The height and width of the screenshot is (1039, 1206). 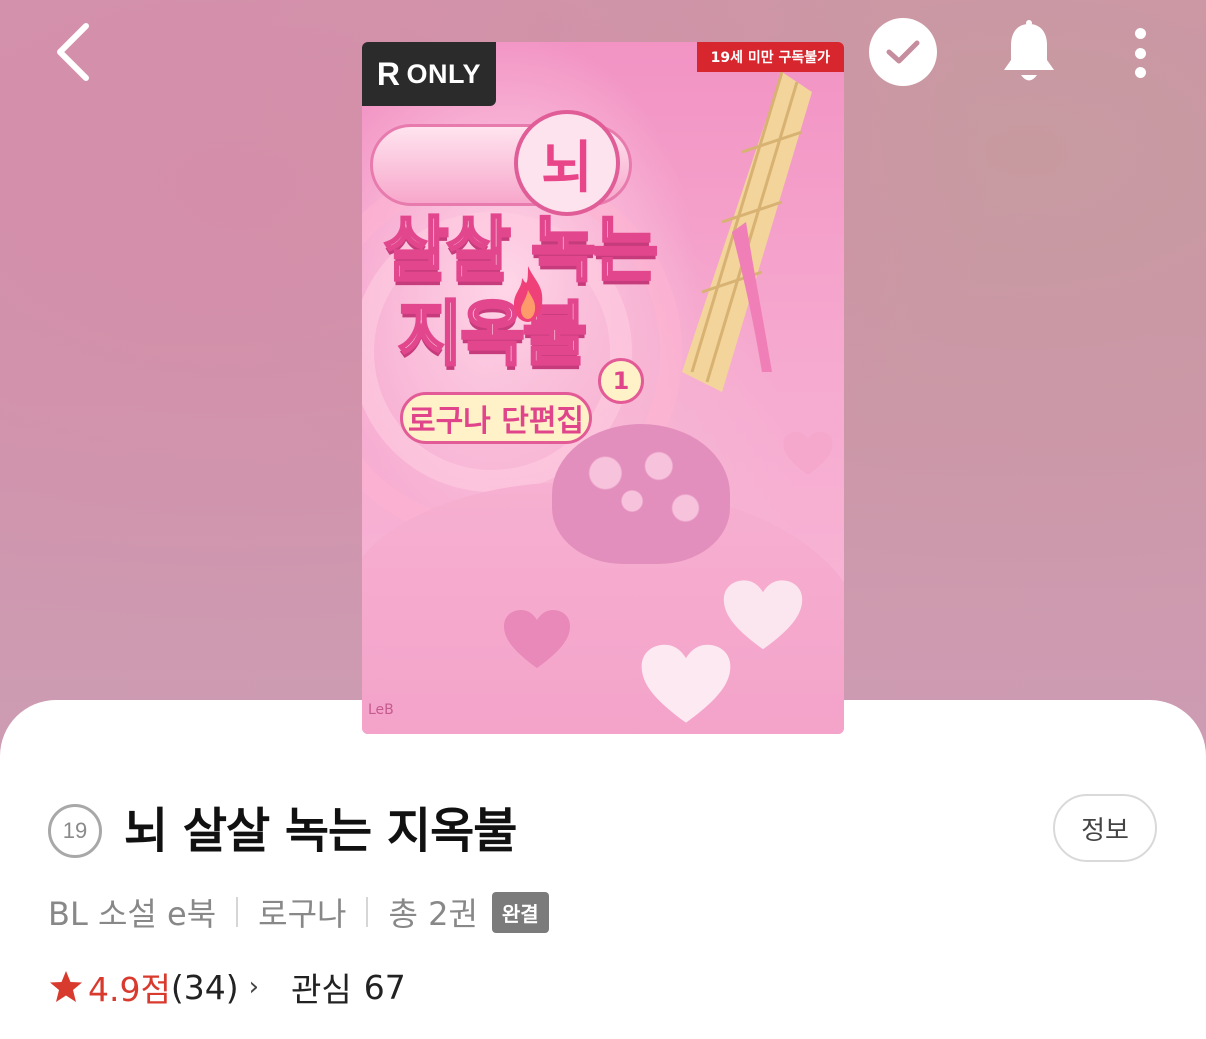 I want to click on cover-brain, so click(x=641, y=494).